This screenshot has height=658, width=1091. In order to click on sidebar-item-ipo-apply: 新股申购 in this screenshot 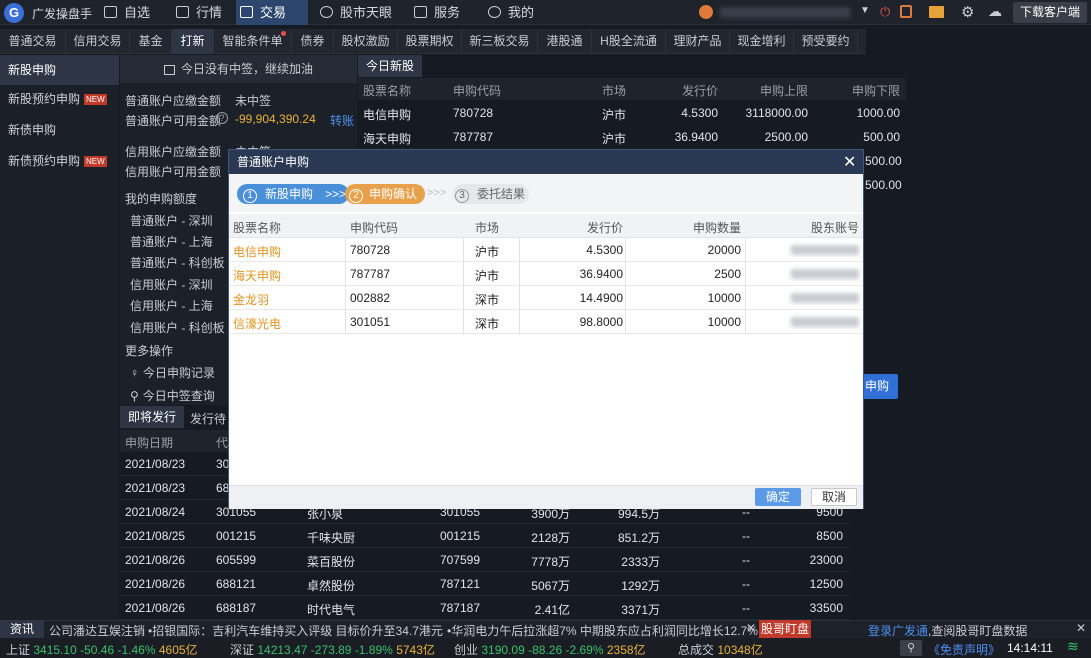, I will do `click(59, 70)`.